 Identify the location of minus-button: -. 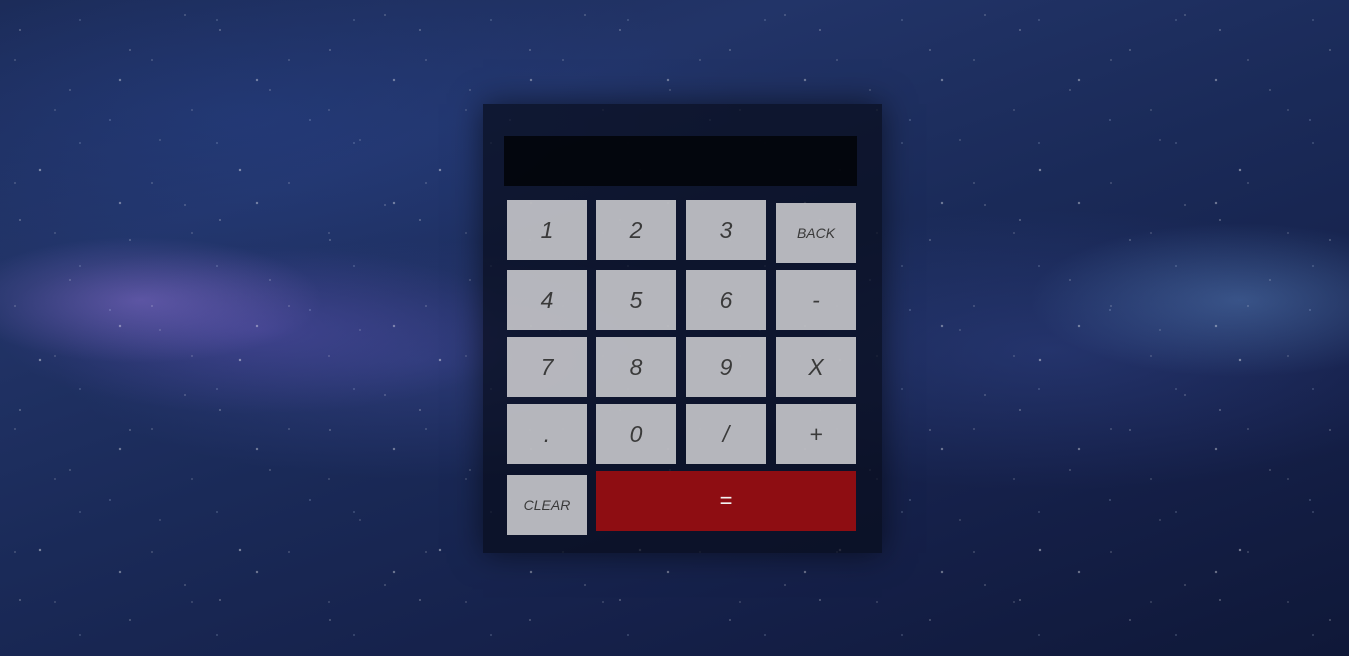
(816, 300).